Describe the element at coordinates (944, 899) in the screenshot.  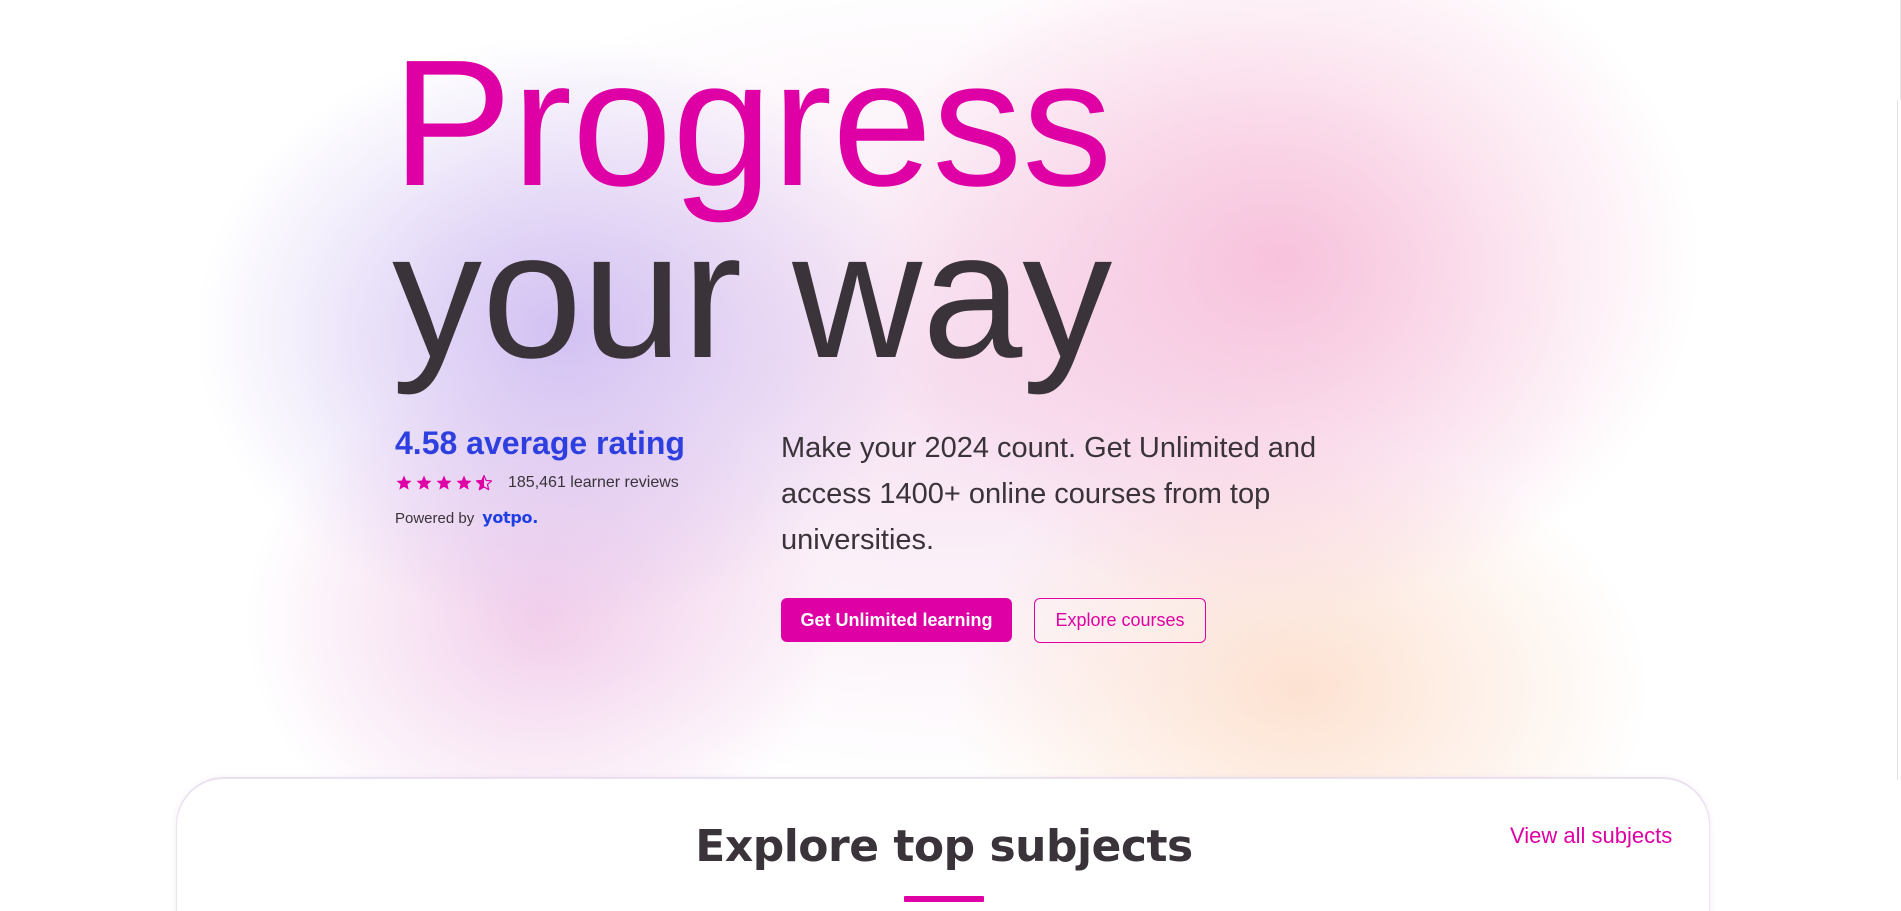
I see `title-underline` at that location.